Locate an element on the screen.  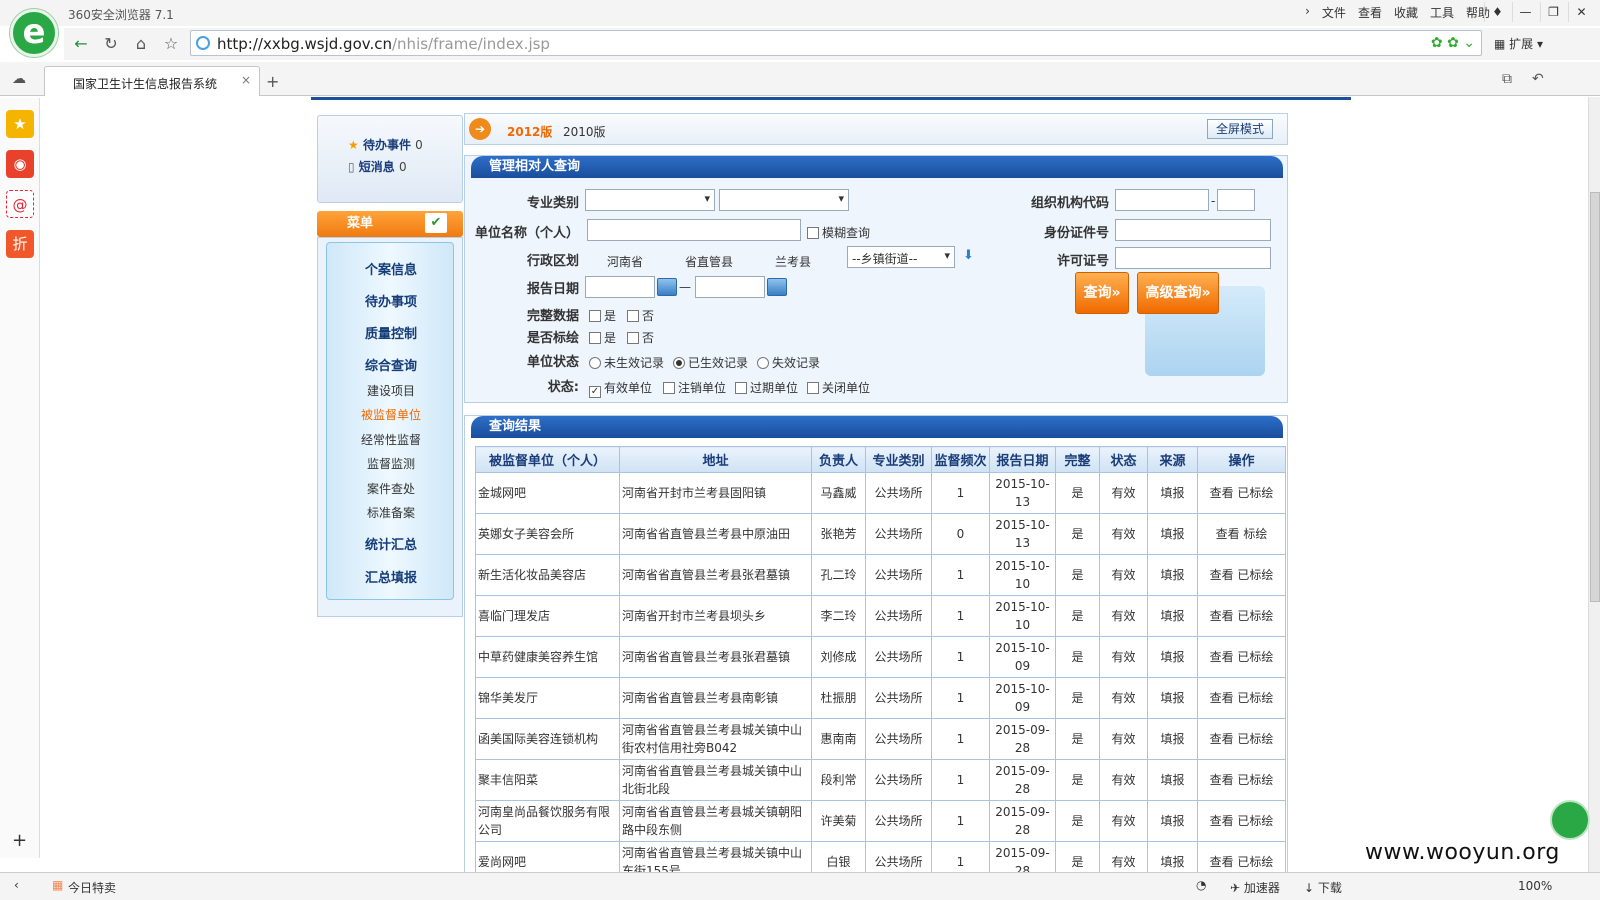
tab-close-icon: × is located at coordinates (246, 80).